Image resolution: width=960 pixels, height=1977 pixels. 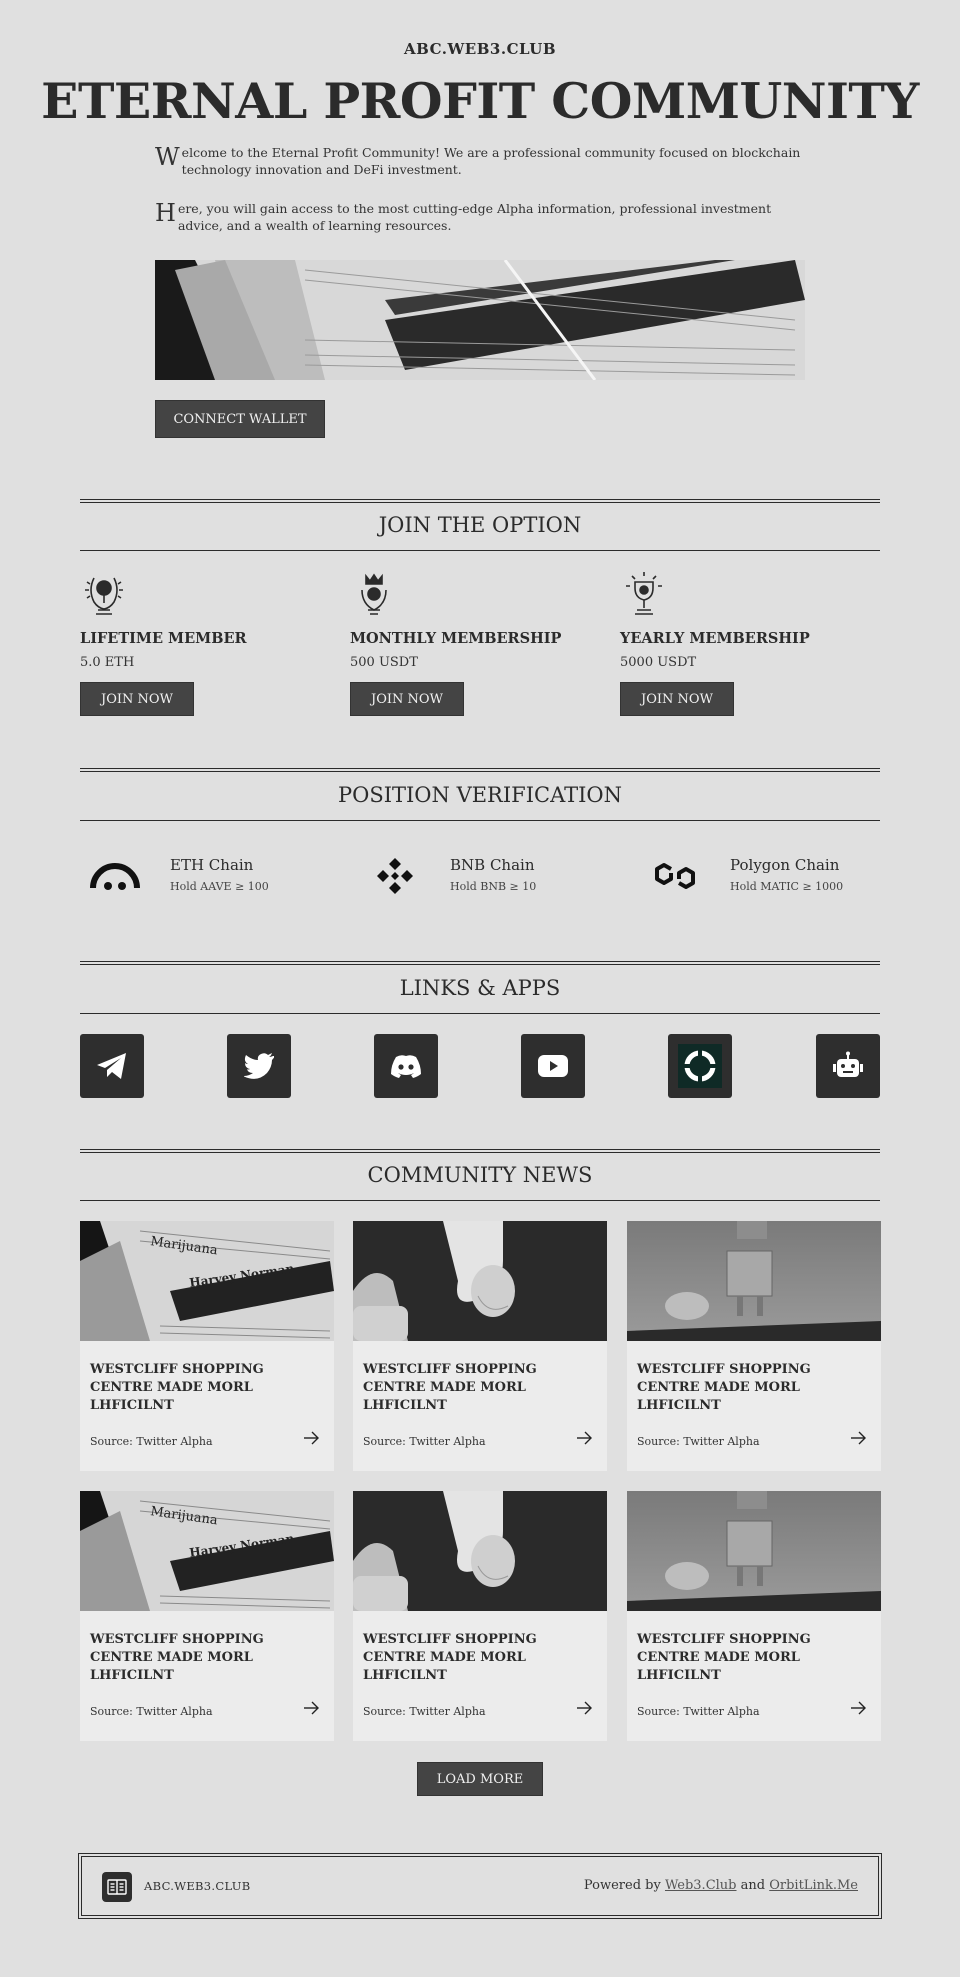 I want to click on join-now-button-monthly: JOIN NOW, so click(x=407, y=699).